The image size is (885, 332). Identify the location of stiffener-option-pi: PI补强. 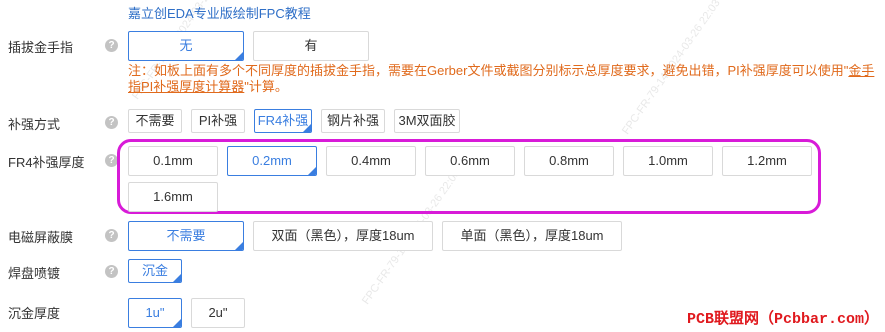
(218, 121).